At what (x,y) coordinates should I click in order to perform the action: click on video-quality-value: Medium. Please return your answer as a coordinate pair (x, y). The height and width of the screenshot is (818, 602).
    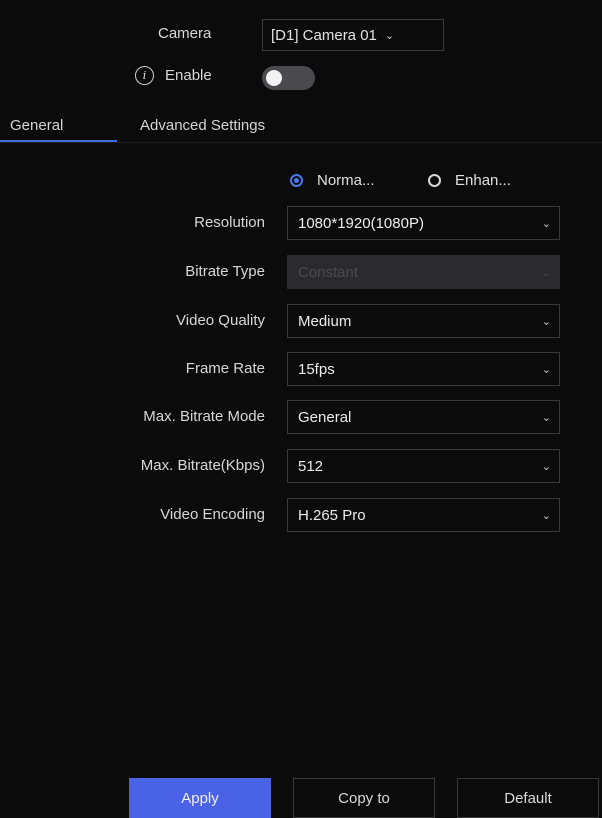
    Looking at the image, I should click on (325, 321).